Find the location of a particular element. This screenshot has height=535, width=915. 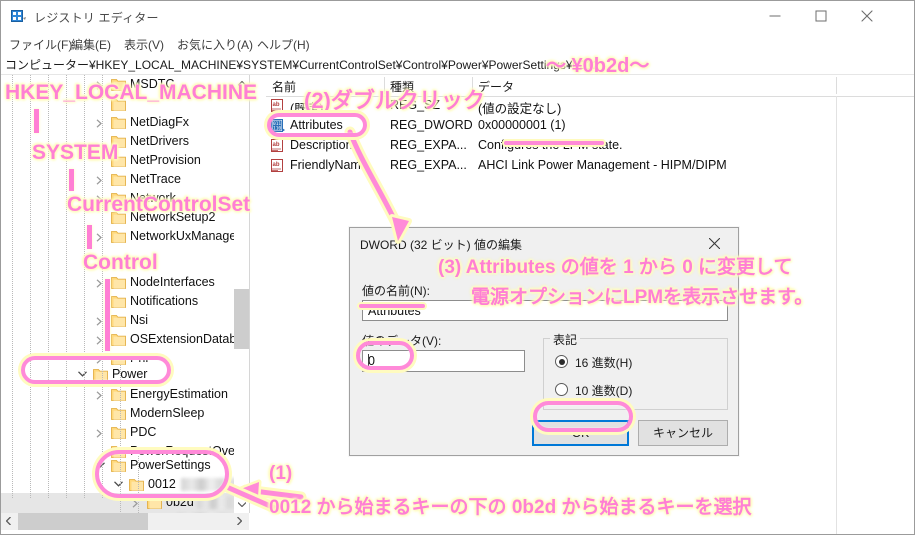

radio-hexadecimal is located at coordinates (561, 361).